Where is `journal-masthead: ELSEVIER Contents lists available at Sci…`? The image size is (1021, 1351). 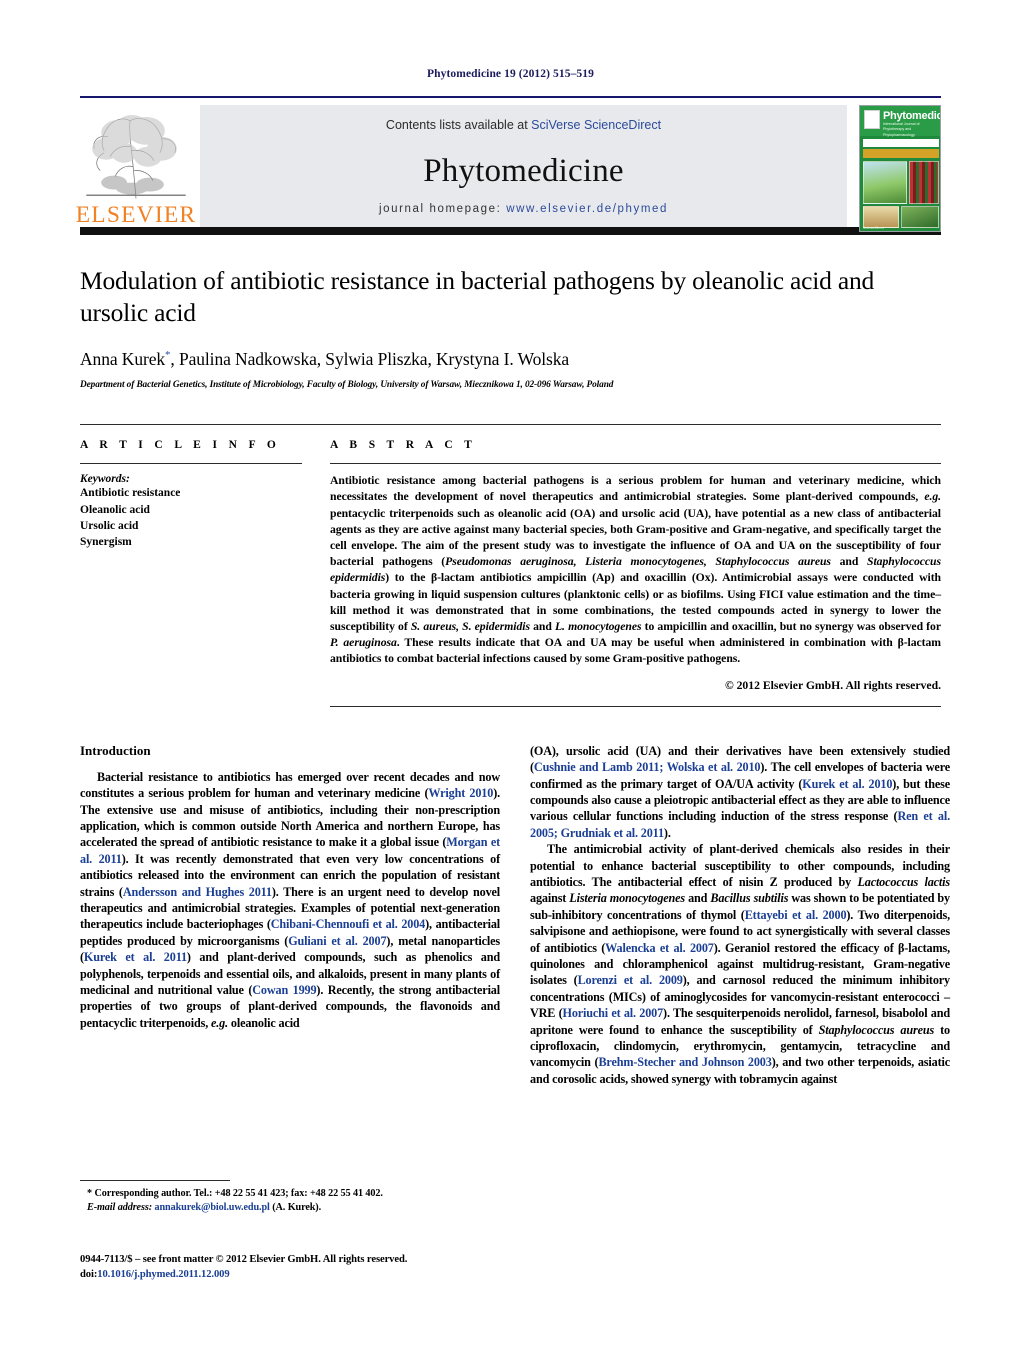 journal-masthead: ELSEVIER Contents lists available at Sci… is located at coordinates (508, 164).